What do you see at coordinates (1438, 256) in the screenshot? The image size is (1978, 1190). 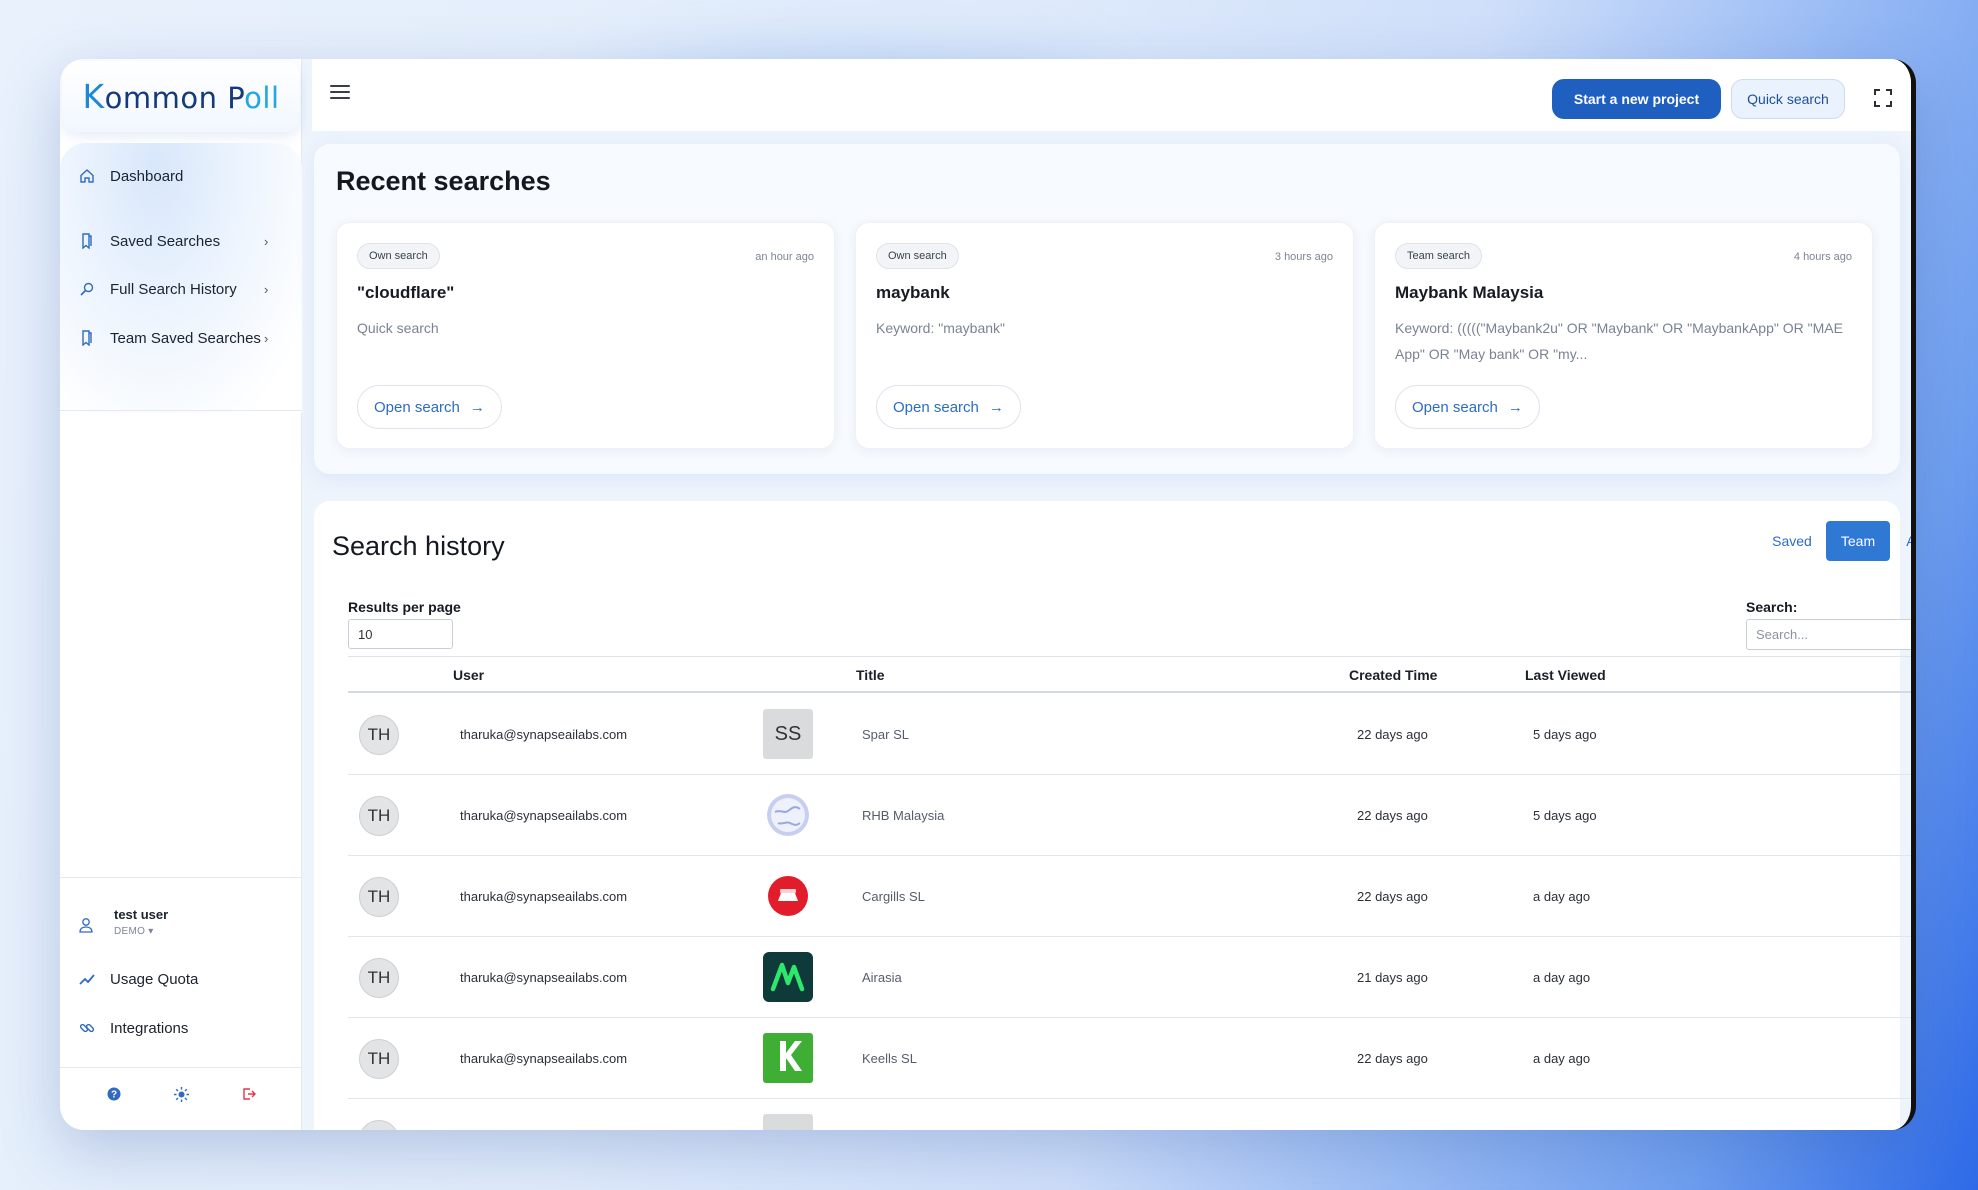 I see `search-type-badge: Team search` at bounding box center [1438, 256].